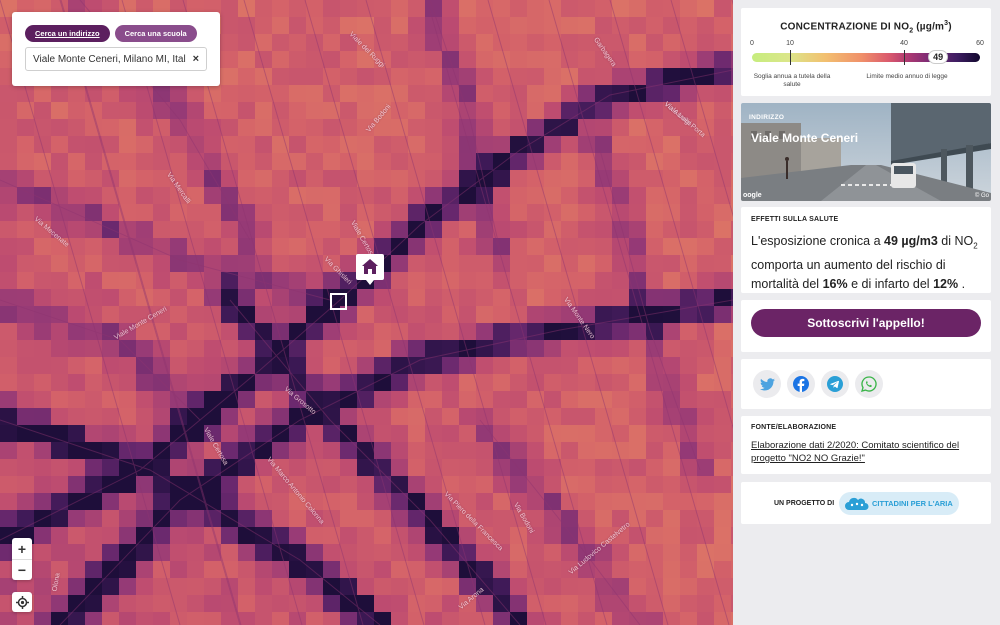 The height and width of the screenshot is (625, 1000). I want to click on share-twitter-button, so click(767, 384).